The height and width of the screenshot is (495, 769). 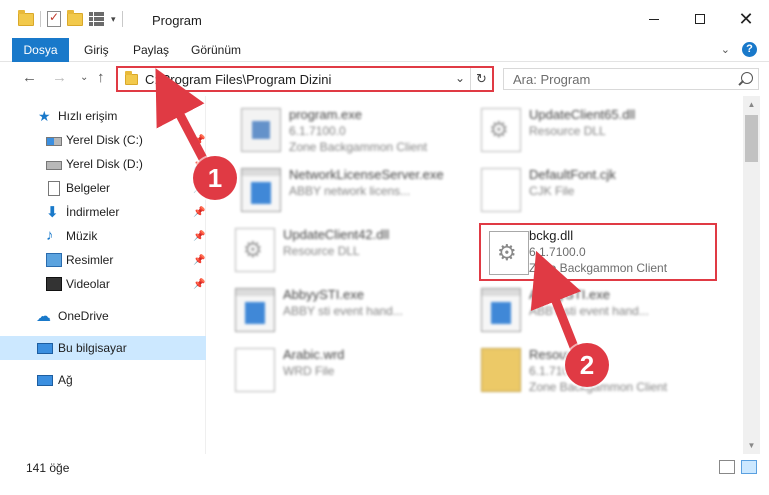 What do you see at coordinates (384, 50) in the screenshot?
I see `ribbon: Dosya Giriş Paylaş Görünüm ⌄ ?` at bounding box center [384, 50].